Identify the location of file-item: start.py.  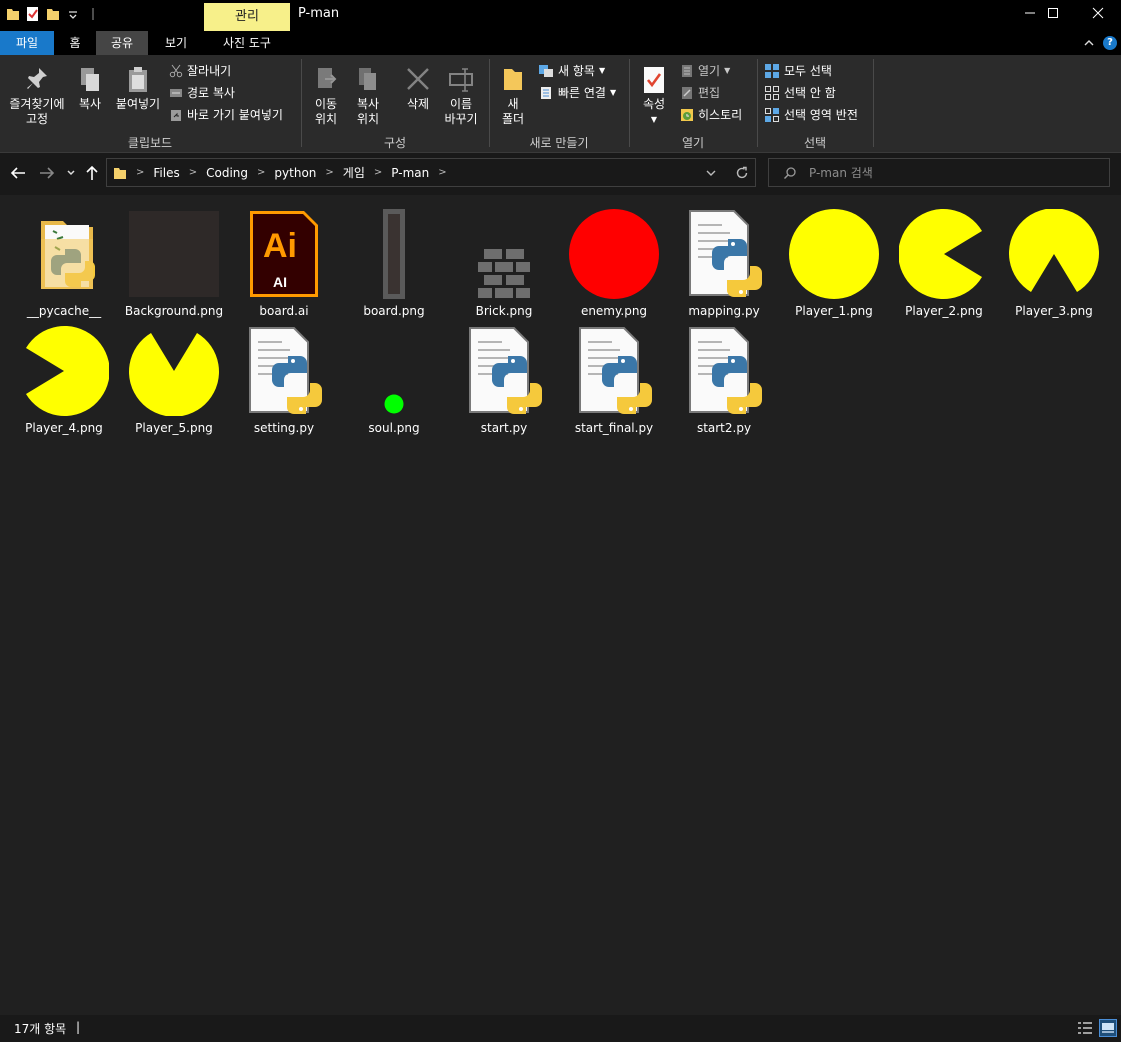
(504, 376).